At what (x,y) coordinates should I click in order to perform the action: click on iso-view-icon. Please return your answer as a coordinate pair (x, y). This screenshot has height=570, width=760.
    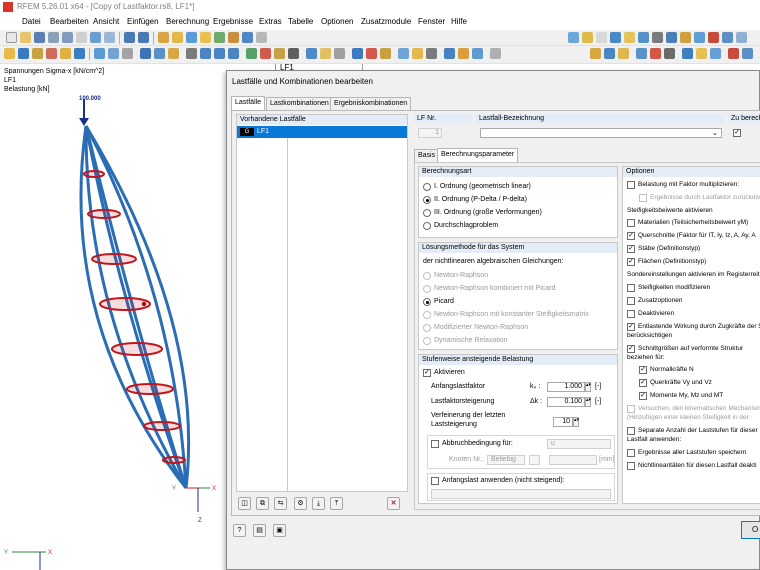
    Looking at the image, I should click on (251, 53).